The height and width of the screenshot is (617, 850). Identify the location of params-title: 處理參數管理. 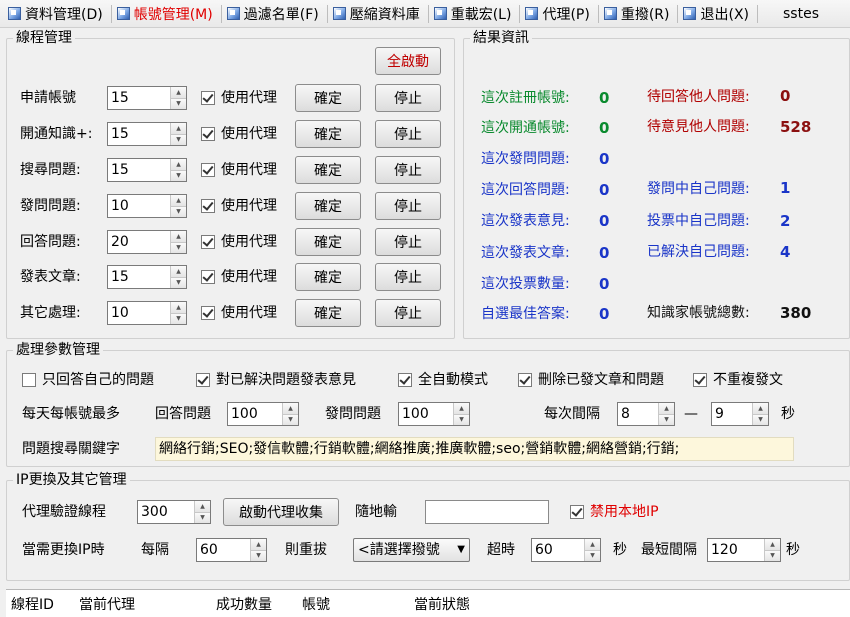
(58, 350).